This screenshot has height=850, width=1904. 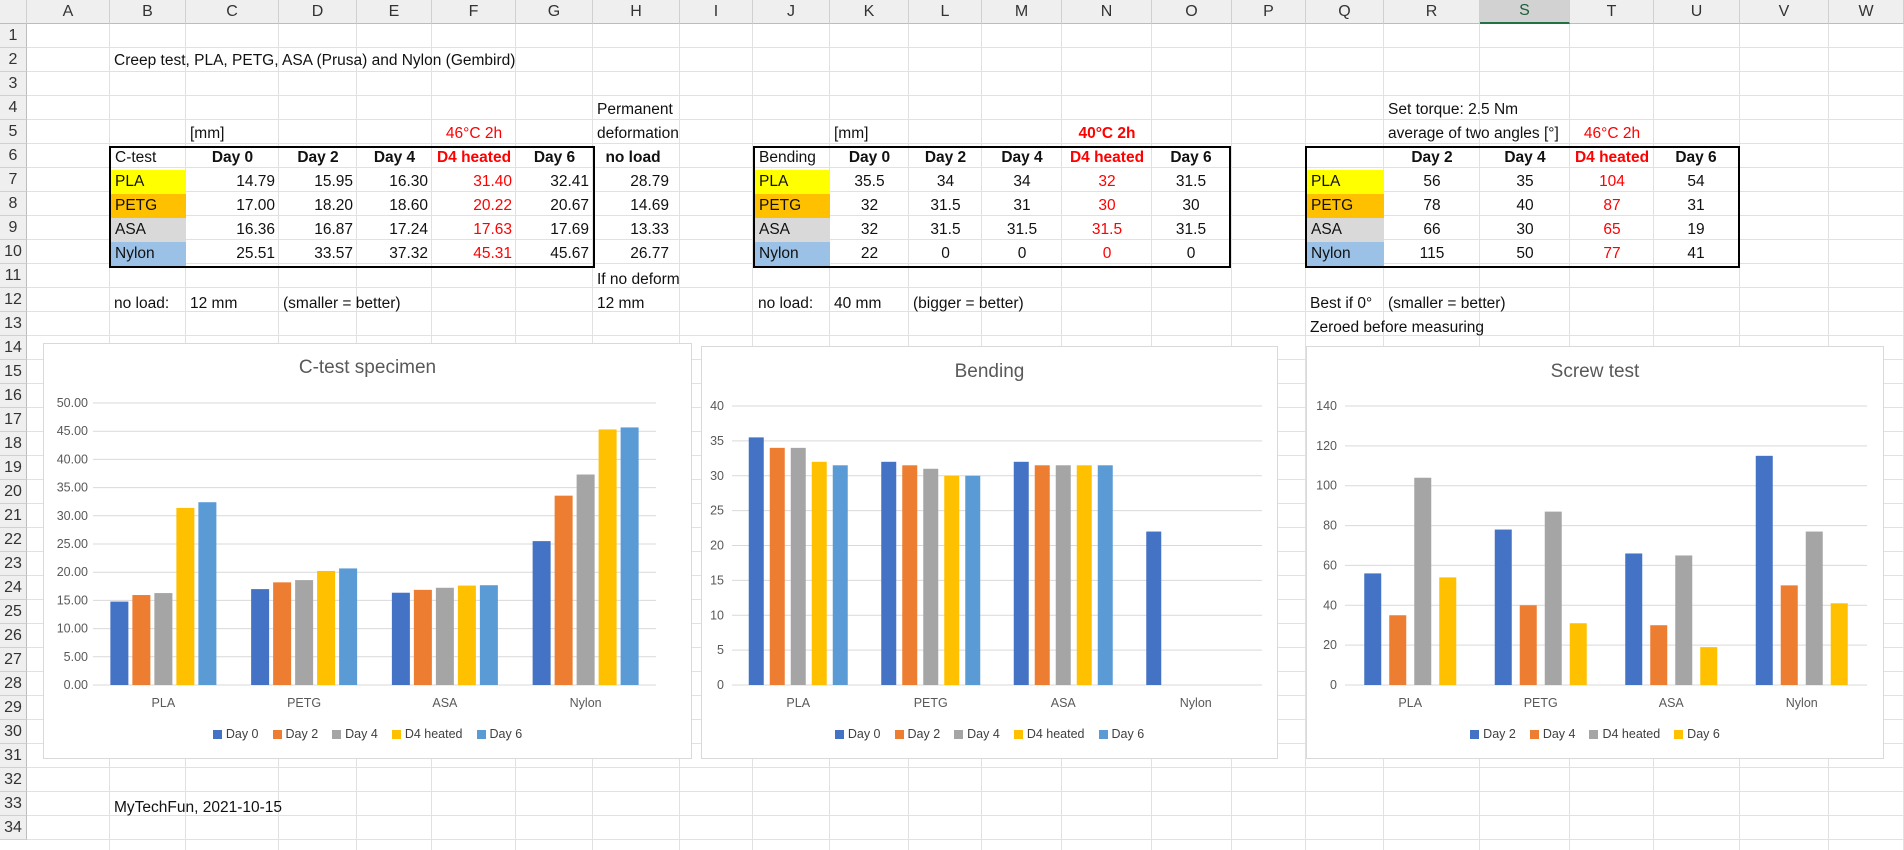 I want to click on row-header: 26, so click(x=13, y=636).